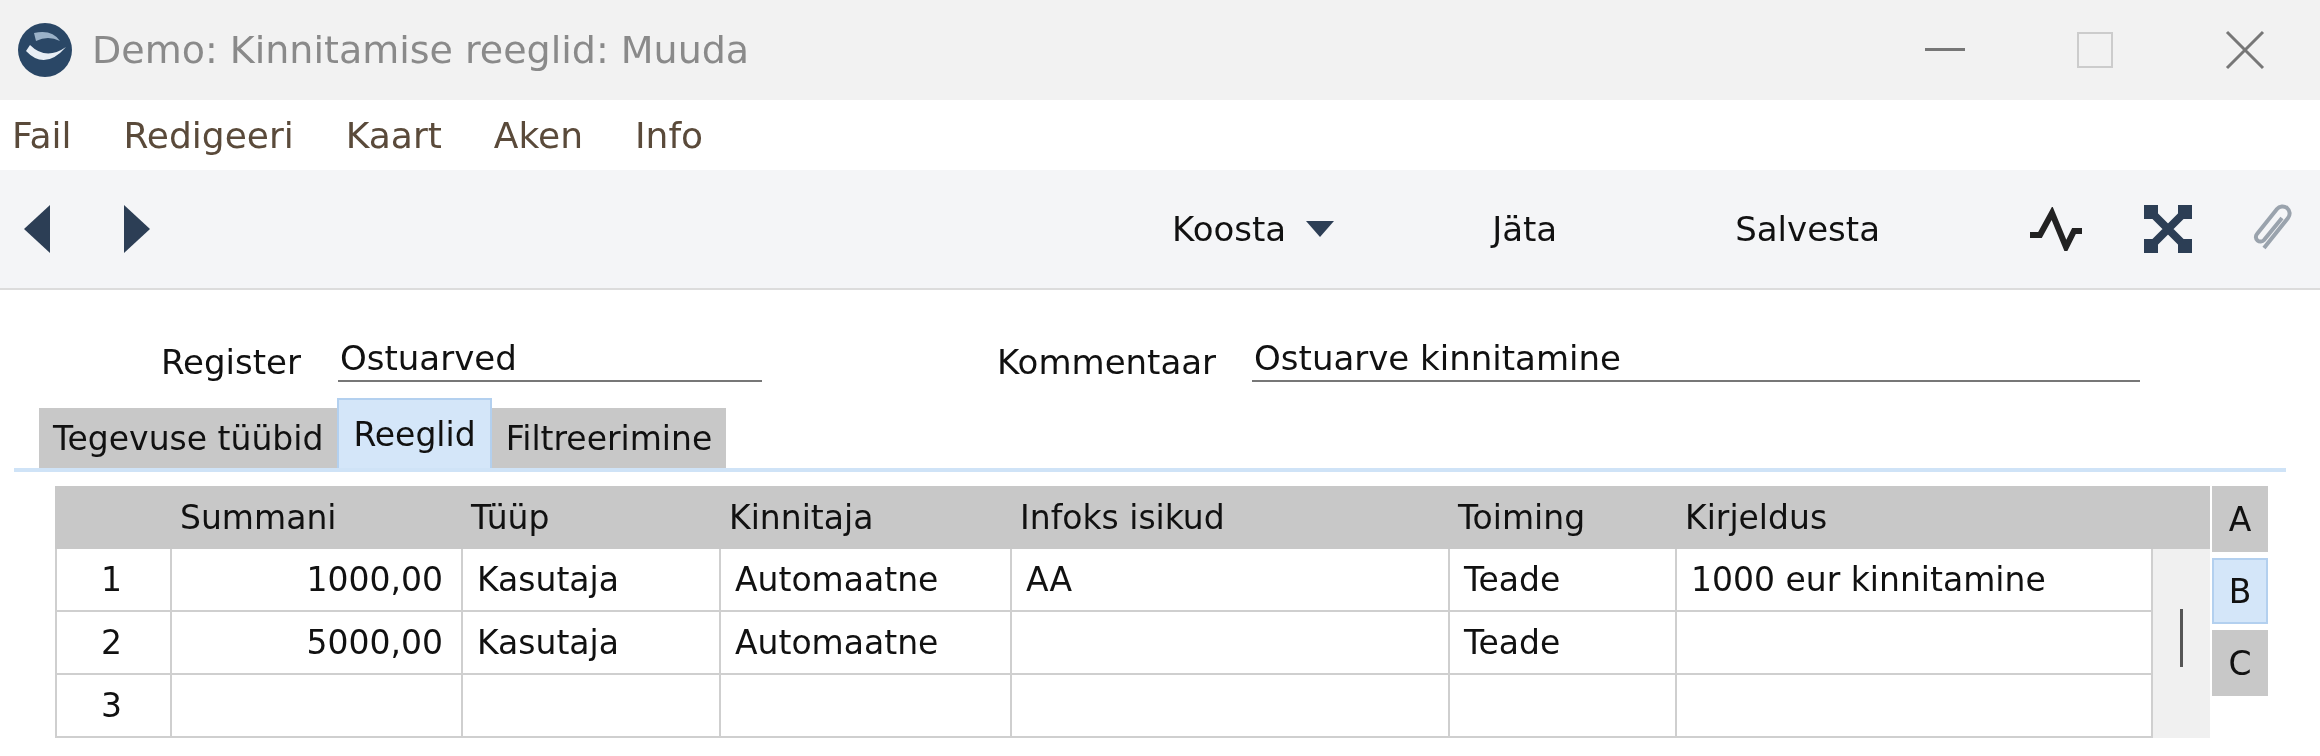 This screenshot has width=2320, height=756. Describe the element at coordinates (414, 433) in the screenshot. I see `tab: Reeglid` at that location.